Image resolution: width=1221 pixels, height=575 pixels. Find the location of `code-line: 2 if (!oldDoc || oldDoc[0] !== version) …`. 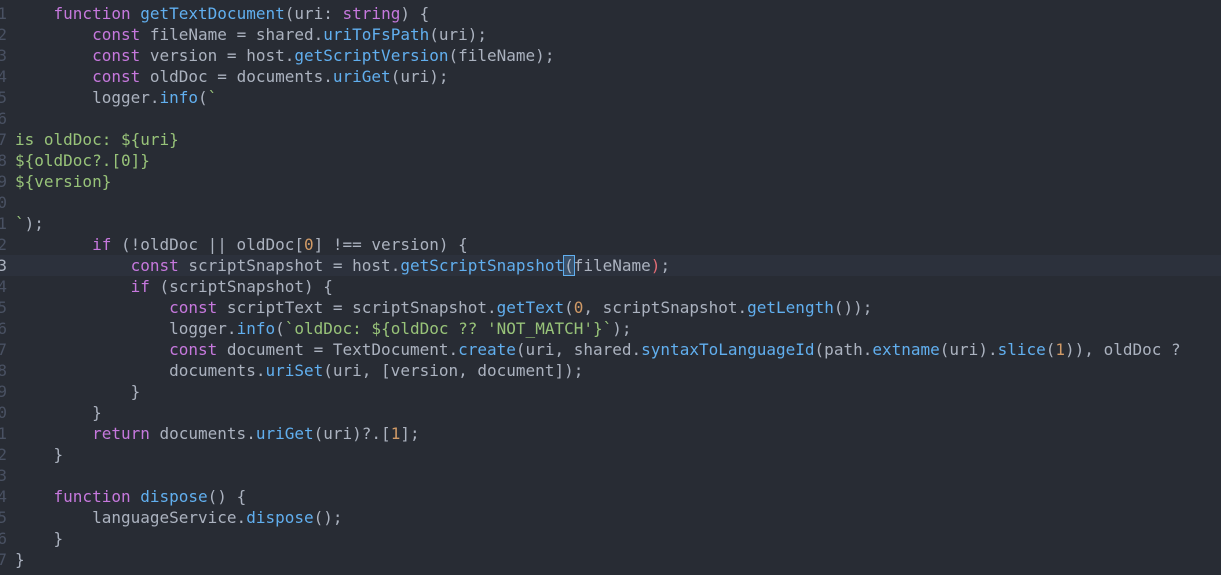

code-line: 2 if (!oldDoc || oldDoc[0] !== version) … is located at coordinates (610, 244).